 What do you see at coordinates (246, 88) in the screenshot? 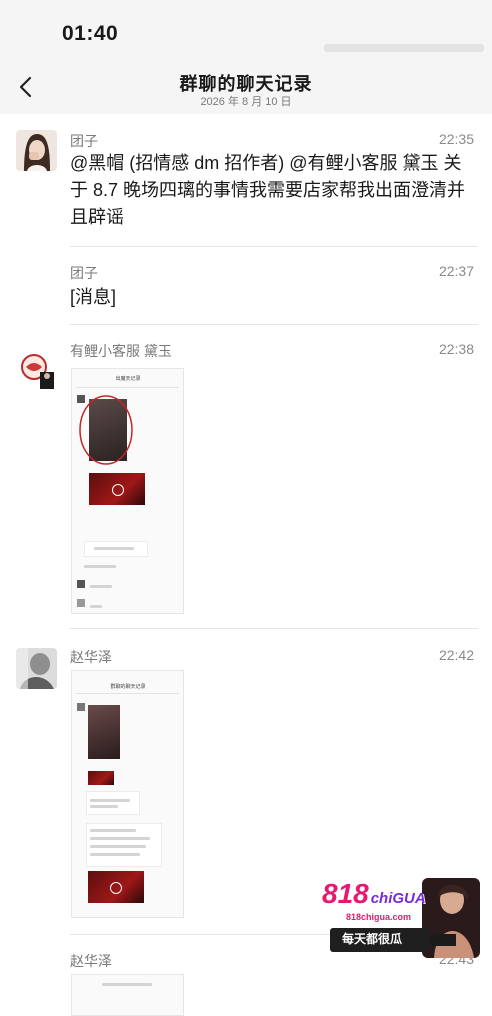
I see `nav-header: 群聊的聊天记录 2026 年 8 月 10 日` at bounding box center [246, 88].